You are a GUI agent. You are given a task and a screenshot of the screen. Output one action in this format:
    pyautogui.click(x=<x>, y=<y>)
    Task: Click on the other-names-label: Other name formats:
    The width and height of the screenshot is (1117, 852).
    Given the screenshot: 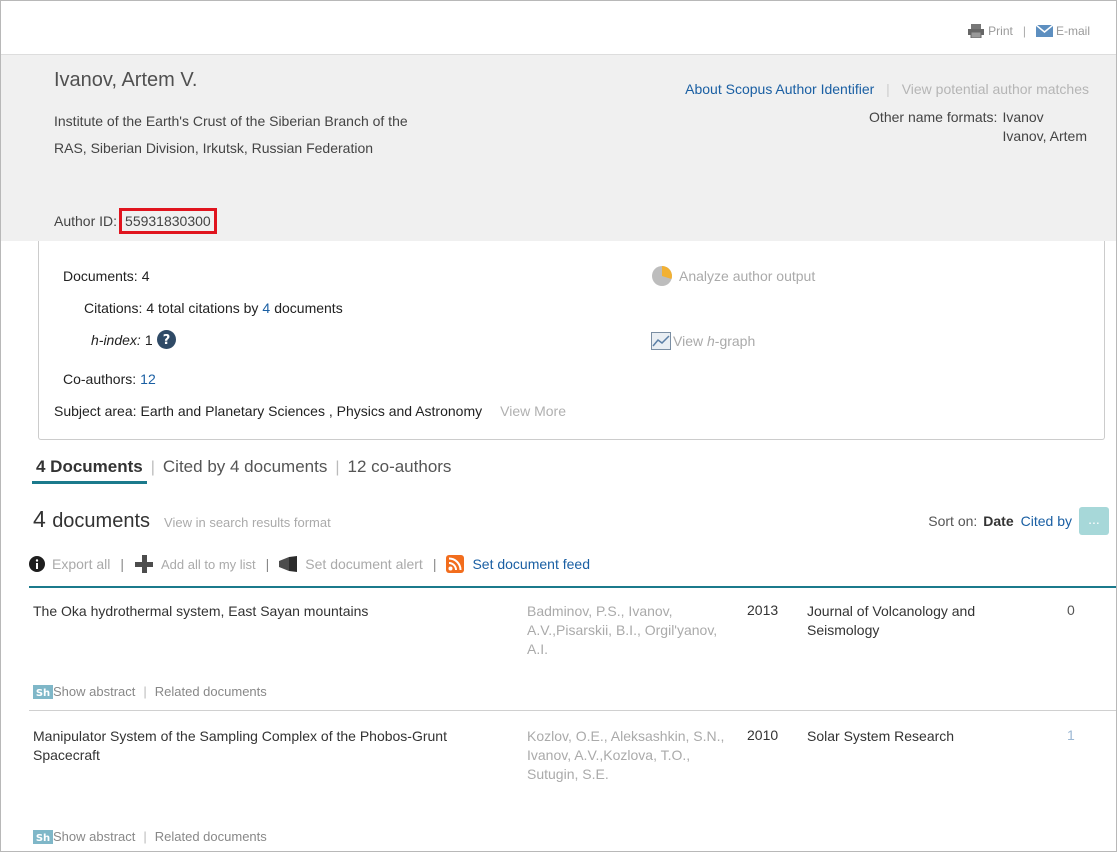 What is the action you would take?
    pyautogui.click(x=933, y=117)
    